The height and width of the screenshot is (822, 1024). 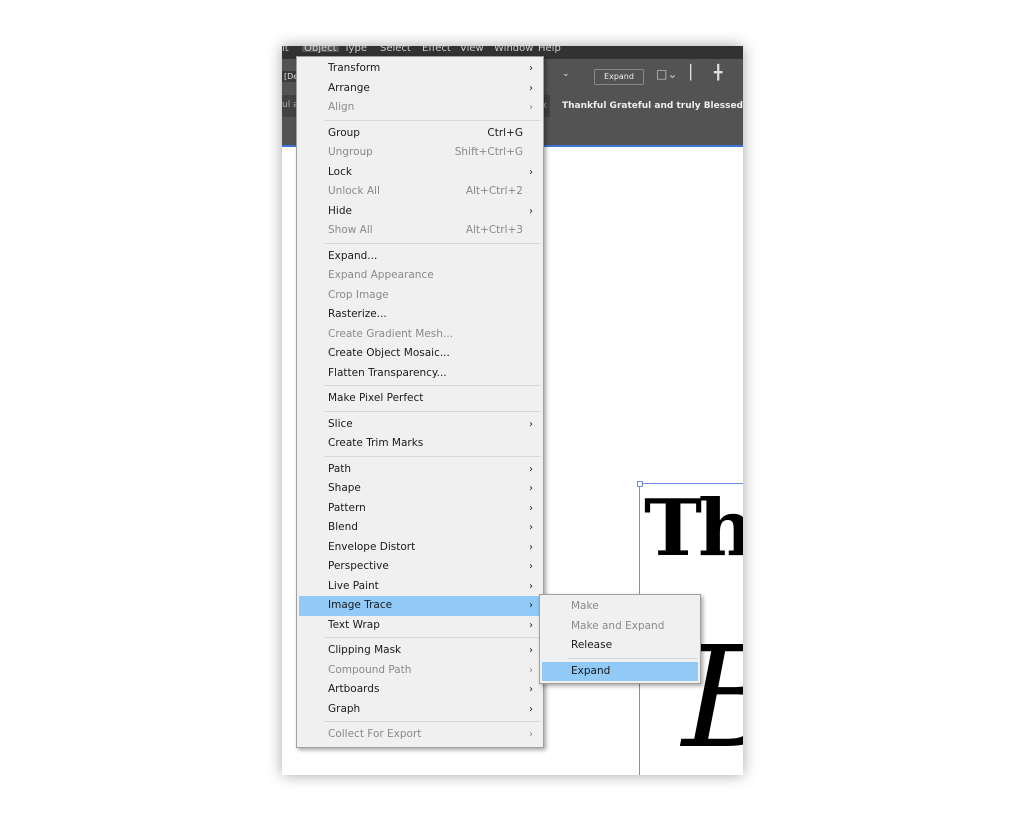 What do you see at coordinates (420, 231) in the screenshot?
I see `menu-item-show-all: Show All Alt+Ctrl+3` at bounding box center [420, 231].